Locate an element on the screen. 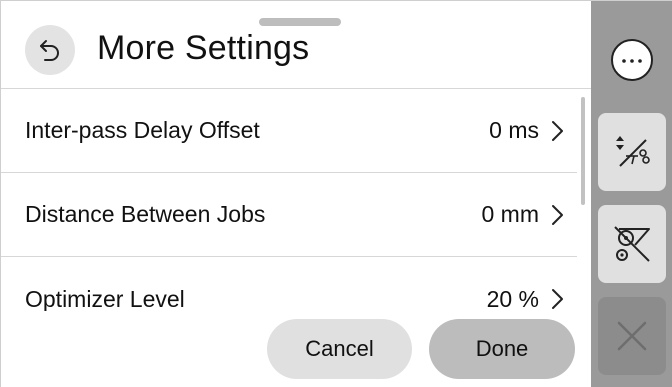 This screenshot has height=387, width=672. more-options-button is located at coordinates (632, 60).